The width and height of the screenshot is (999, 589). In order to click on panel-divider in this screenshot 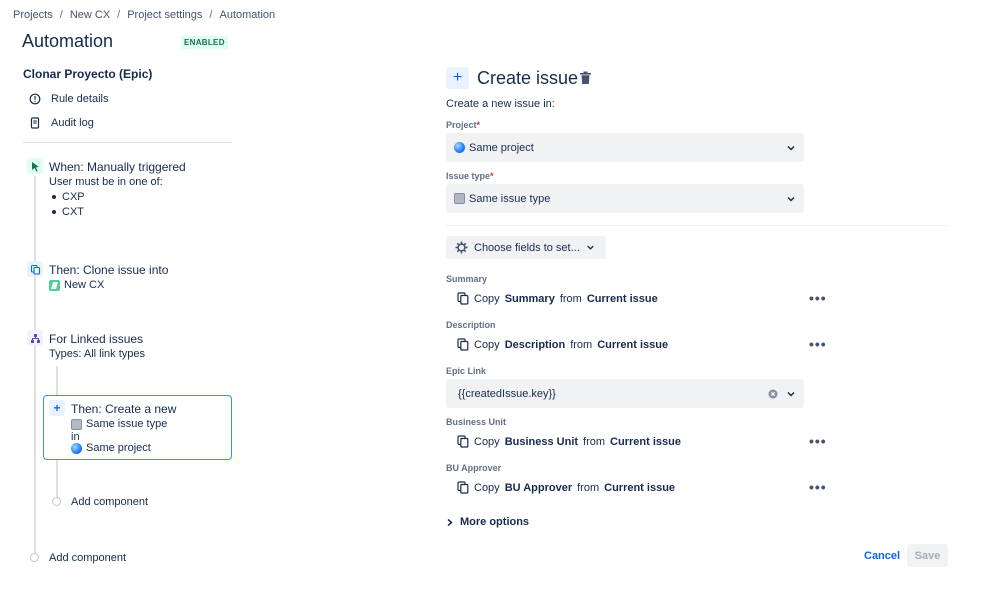, I will do `click(697, 225)`.